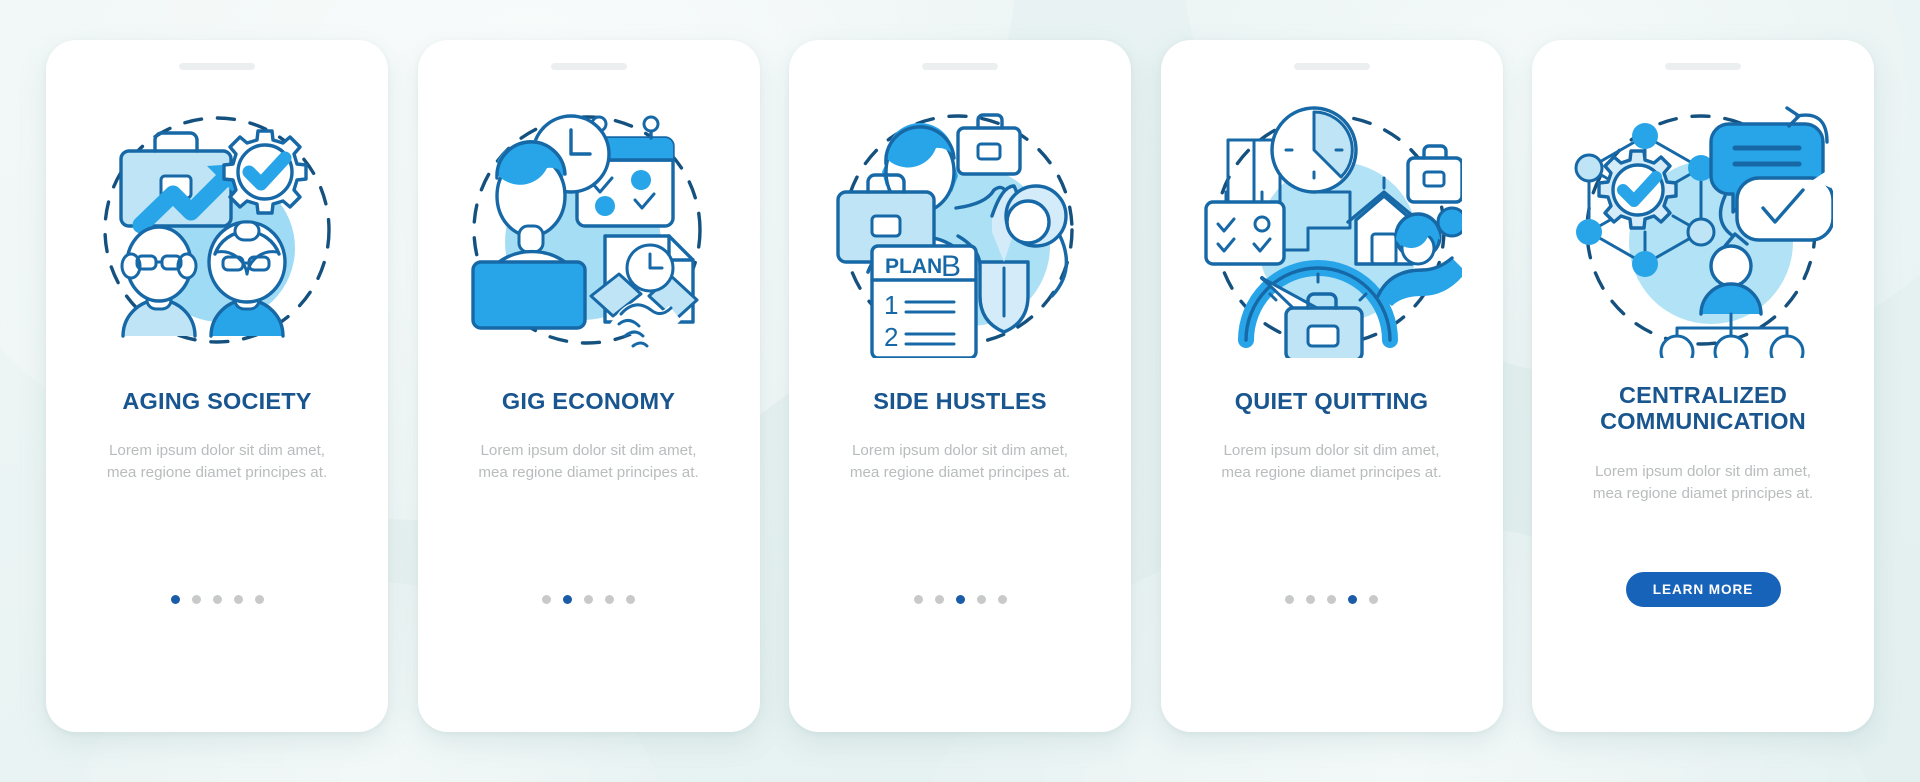 Image resolution: width=1920 pixels, height=782 pixels. I want to click on screen-title-line-2: COMMUNICATION, so click(1703, 421).